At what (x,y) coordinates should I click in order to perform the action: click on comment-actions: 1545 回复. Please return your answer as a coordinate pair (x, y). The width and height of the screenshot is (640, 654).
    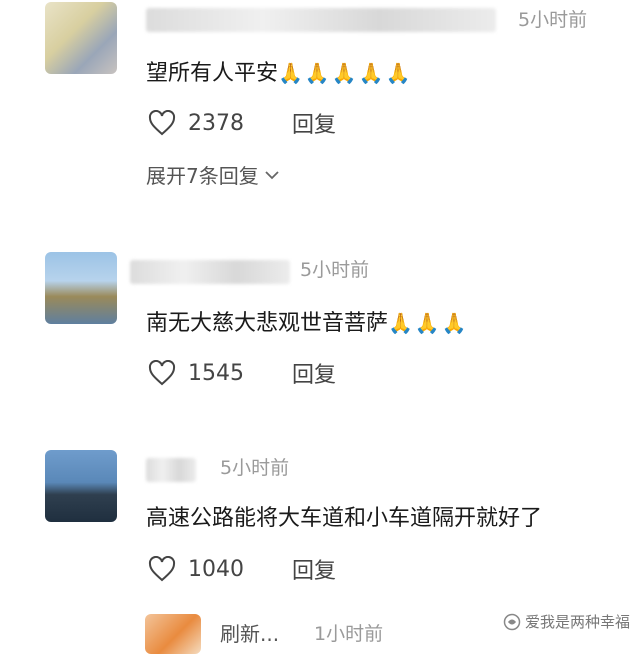
    Looking at the image, I should click on (242, 373).